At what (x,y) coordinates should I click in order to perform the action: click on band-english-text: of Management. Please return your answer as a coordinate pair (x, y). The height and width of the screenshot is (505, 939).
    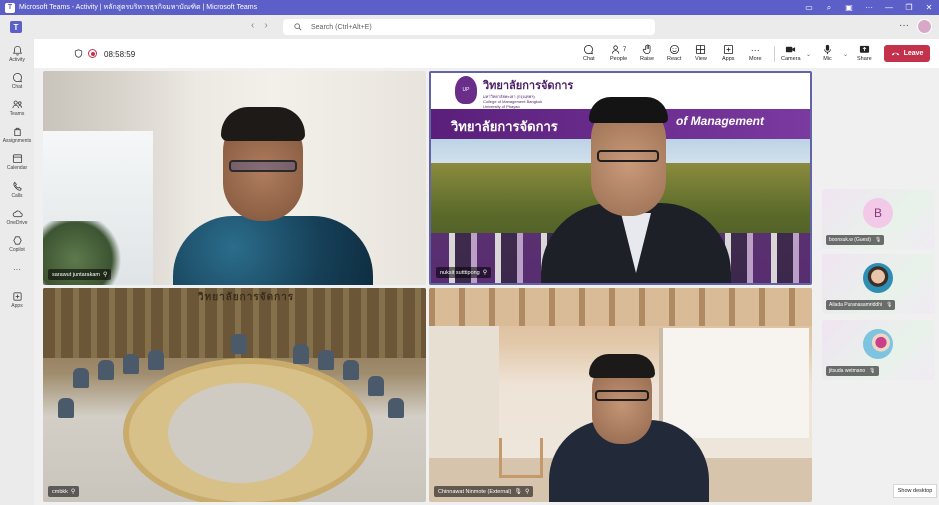
    Looking at the image, I should click on (720, 121).